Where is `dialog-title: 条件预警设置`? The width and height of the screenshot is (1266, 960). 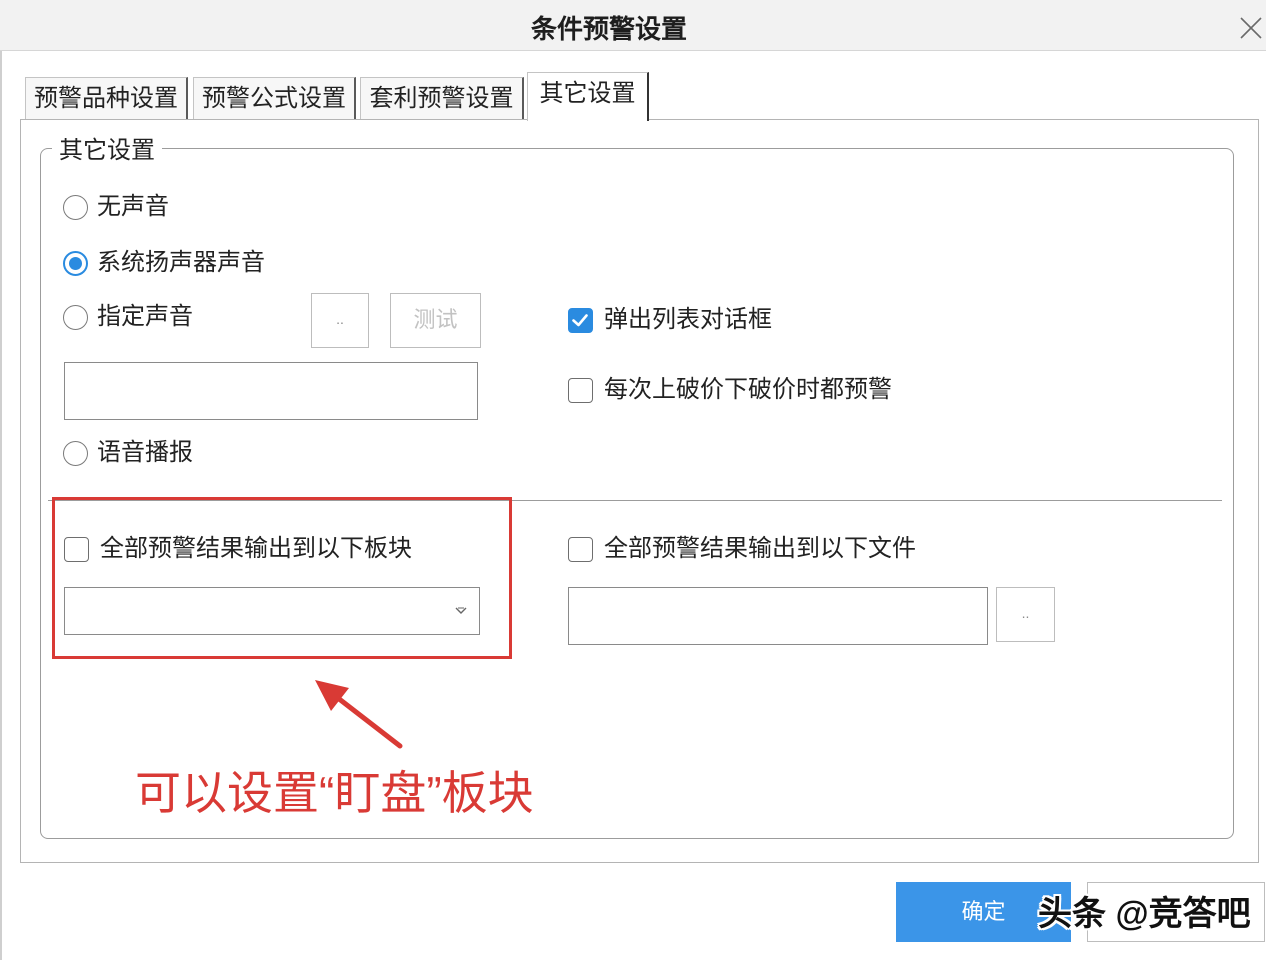 dialog-title: 条件预警设置 is located at coordinates (609, 29).